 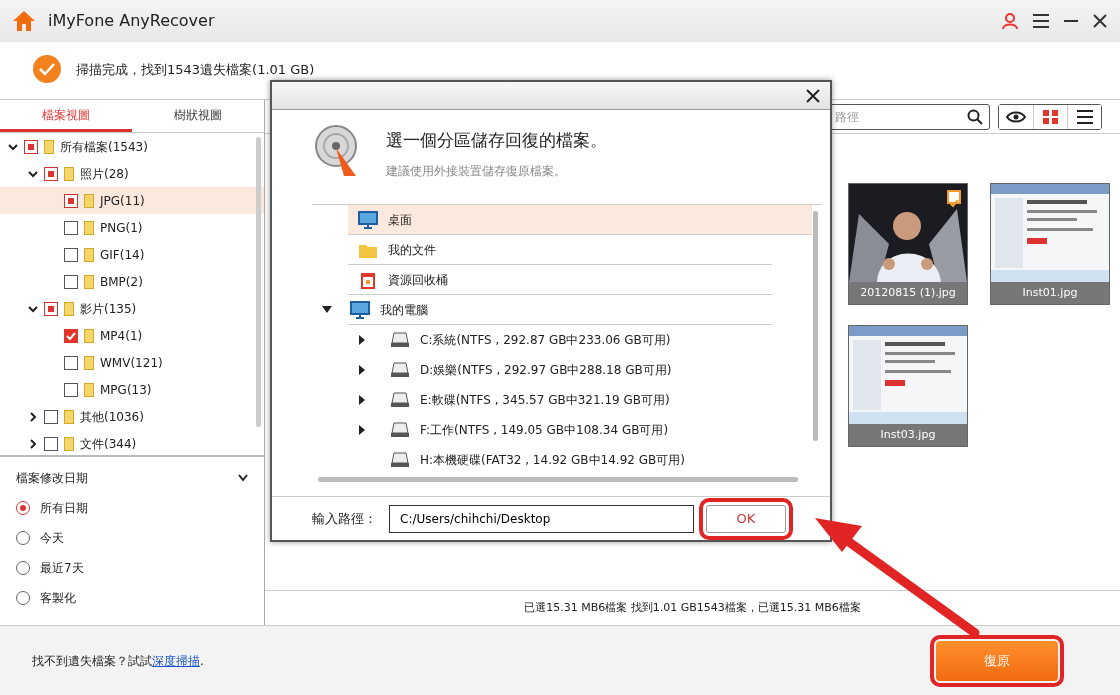 What do you see at coordinates (1050, 293) in the screenshot?
I see `file-name: Inst01.jpg` at bounding box center [1050, 293].